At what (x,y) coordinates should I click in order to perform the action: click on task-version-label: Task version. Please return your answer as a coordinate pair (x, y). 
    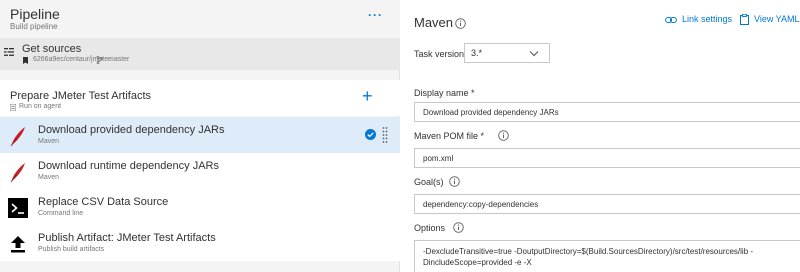
    Looking at the image, I should click on (439, 54).